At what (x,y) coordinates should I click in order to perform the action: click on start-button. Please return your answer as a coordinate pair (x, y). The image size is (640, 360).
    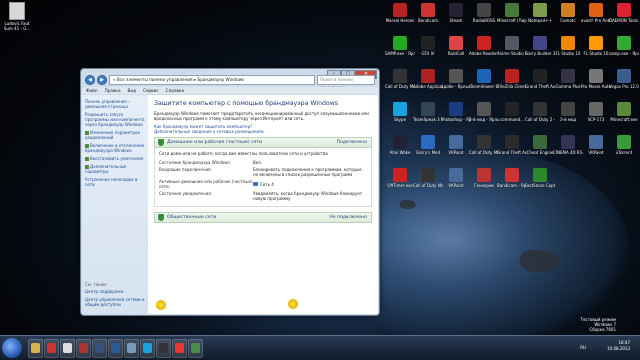
    Looking at the image, I should click on (12, 348).